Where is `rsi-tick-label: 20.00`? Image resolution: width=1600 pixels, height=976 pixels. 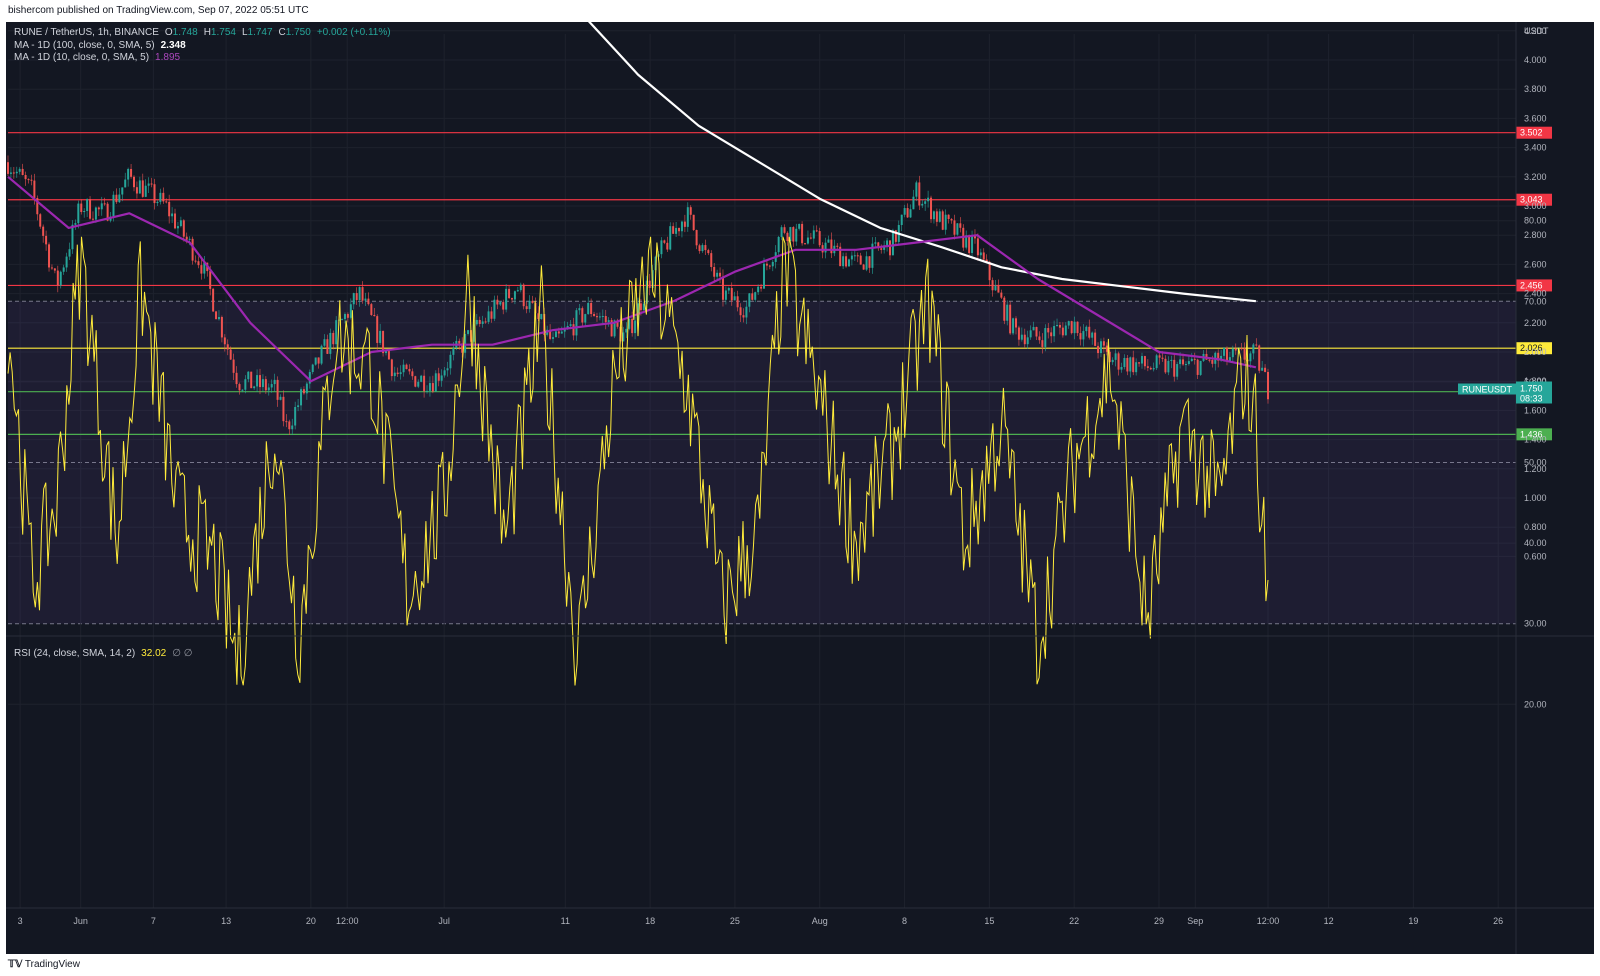 rsi-tick-label: 20.00 is located at coordinates (1535, 704).